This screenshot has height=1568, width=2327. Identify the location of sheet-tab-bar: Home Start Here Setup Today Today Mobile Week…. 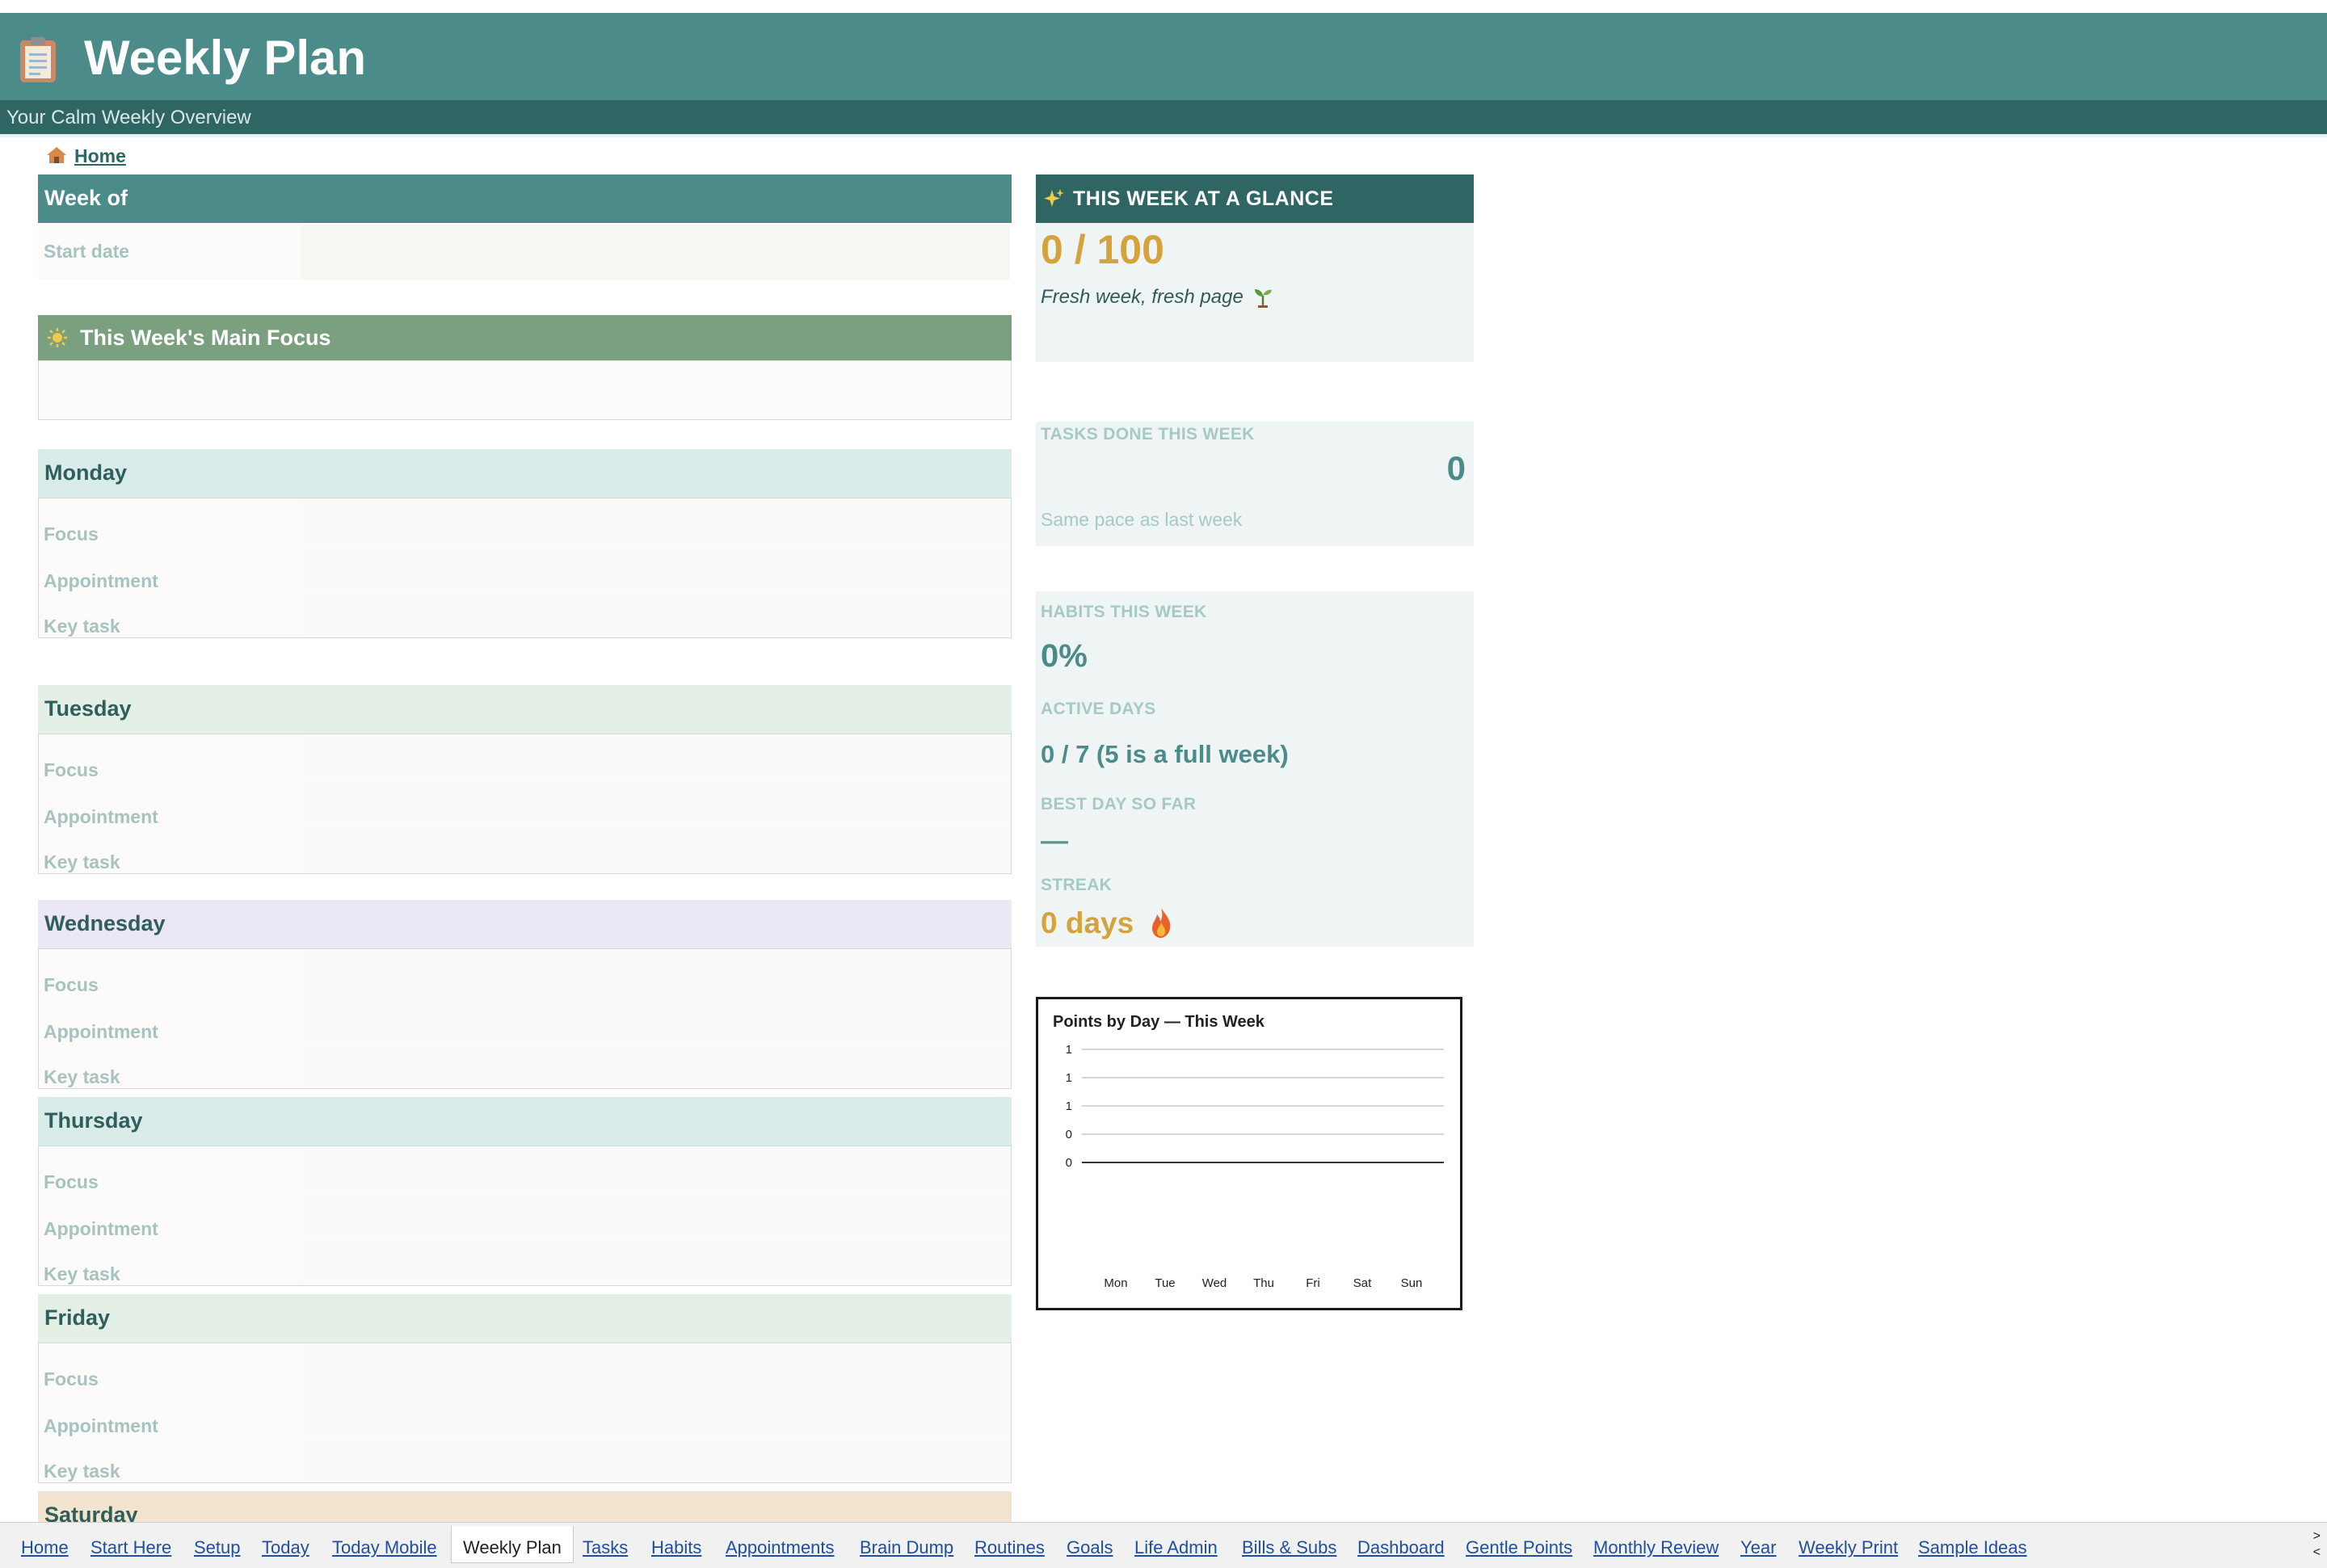
(1163, 1545).